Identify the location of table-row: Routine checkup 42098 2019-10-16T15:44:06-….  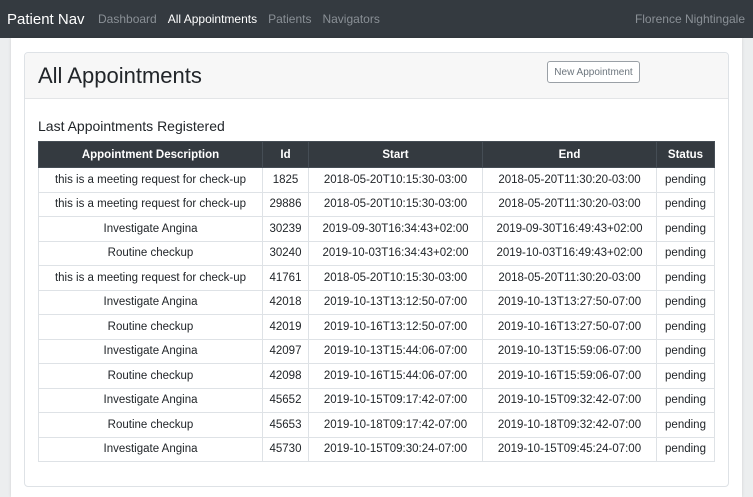
(376, 376).